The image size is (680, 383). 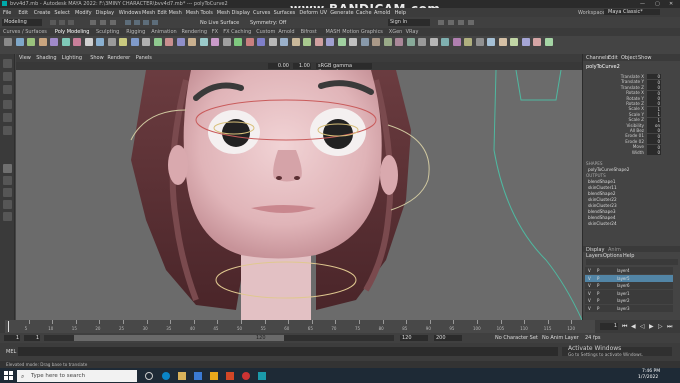 I want to click on layer-row: V Player2, so click(x=629, y=300).